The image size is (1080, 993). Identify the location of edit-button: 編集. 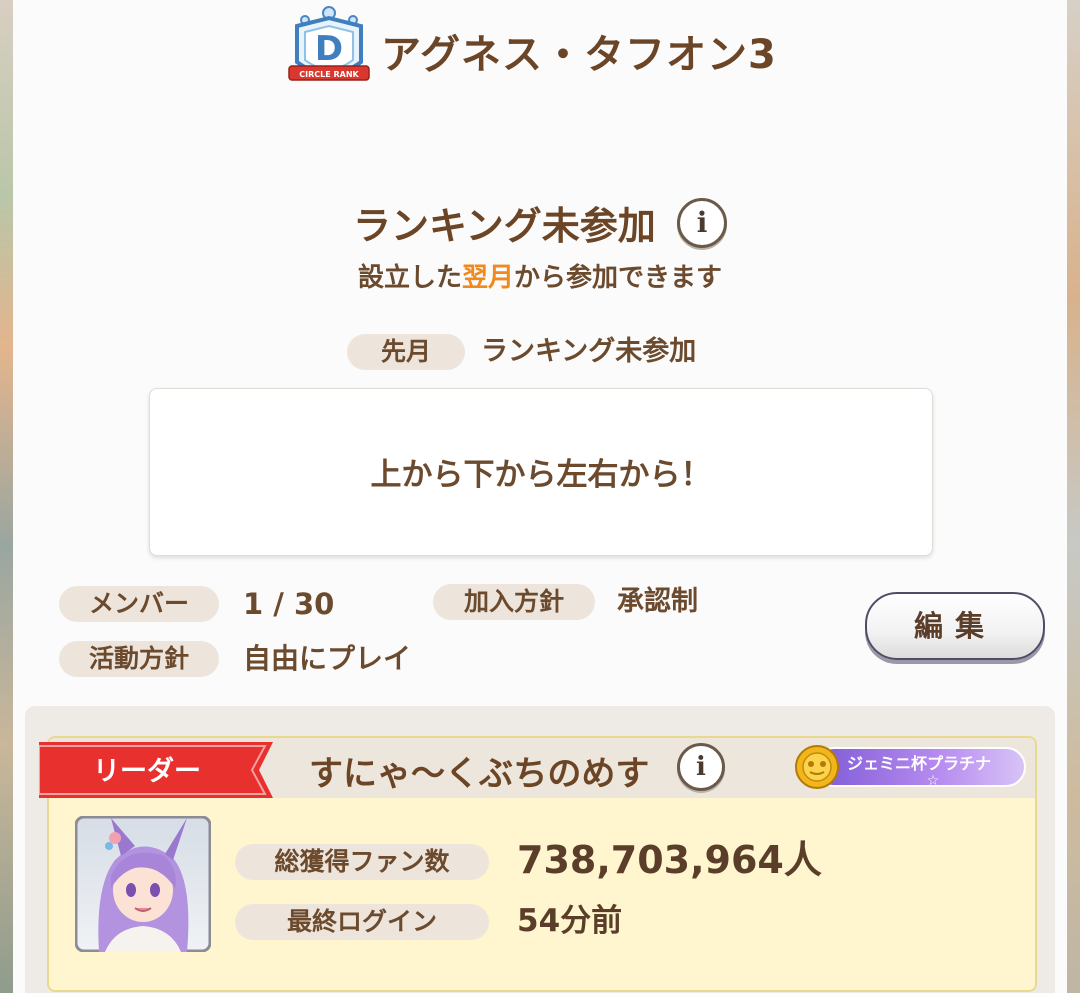
(955, 626).